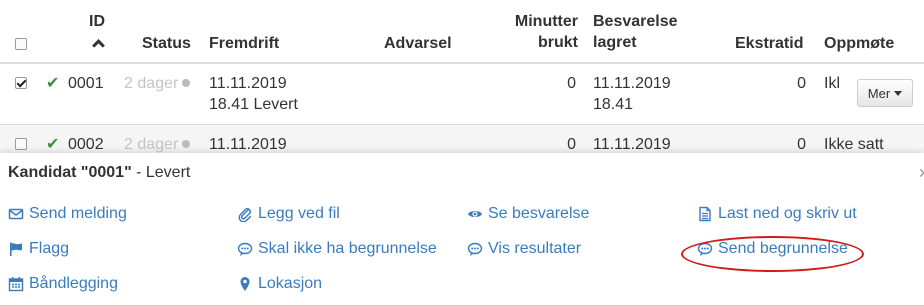  I want to click on header-minutter-brukt: Minutter brukt, so click(534, 32).